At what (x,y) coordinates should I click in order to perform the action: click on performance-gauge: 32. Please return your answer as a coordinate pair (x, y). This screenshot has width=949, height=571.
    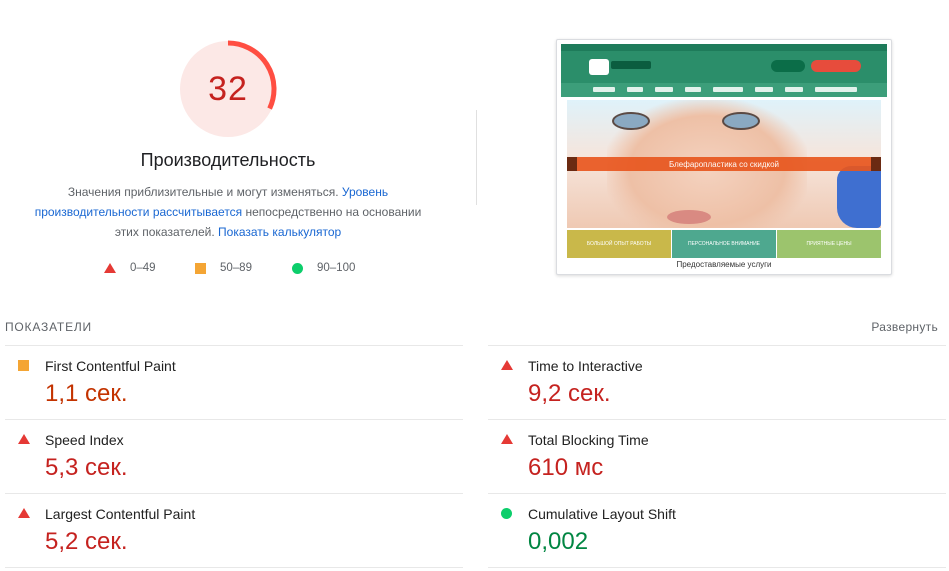
    Looking at the image, I should click on (228, 89).